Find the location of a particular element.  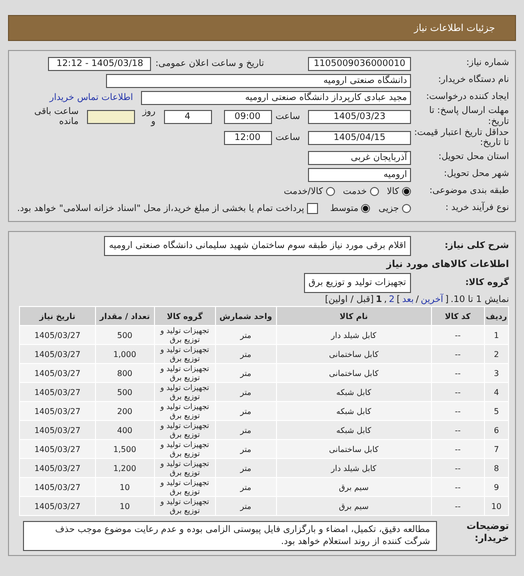

table-cell: 5 is located at coordinates (496, 411).